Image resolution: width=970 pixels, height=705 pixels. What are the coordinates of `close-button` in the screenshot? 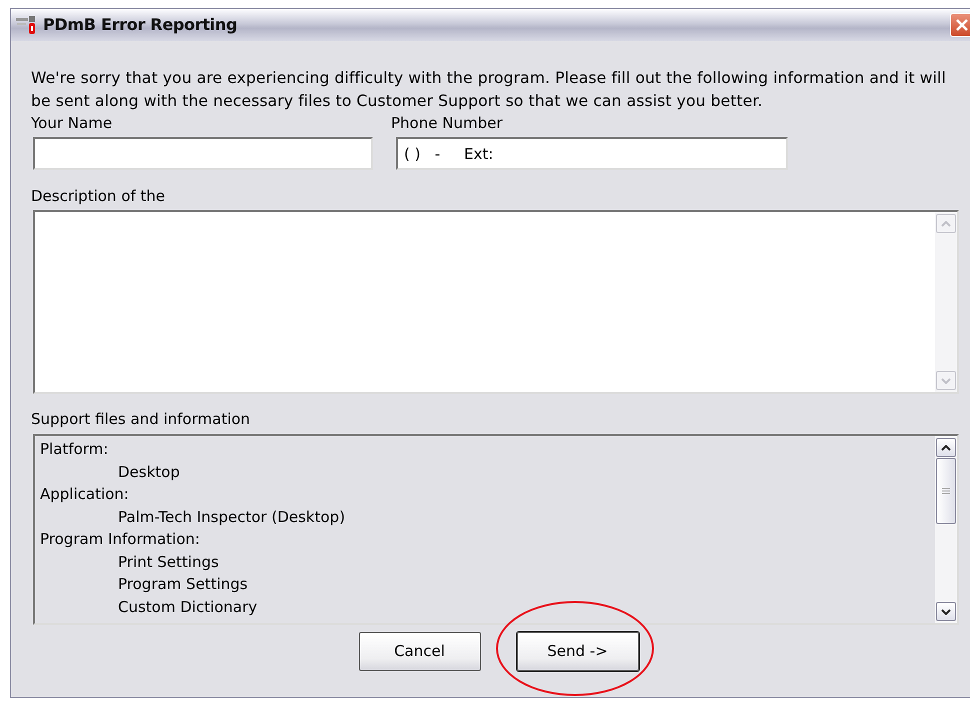 It's located at (960, 25).